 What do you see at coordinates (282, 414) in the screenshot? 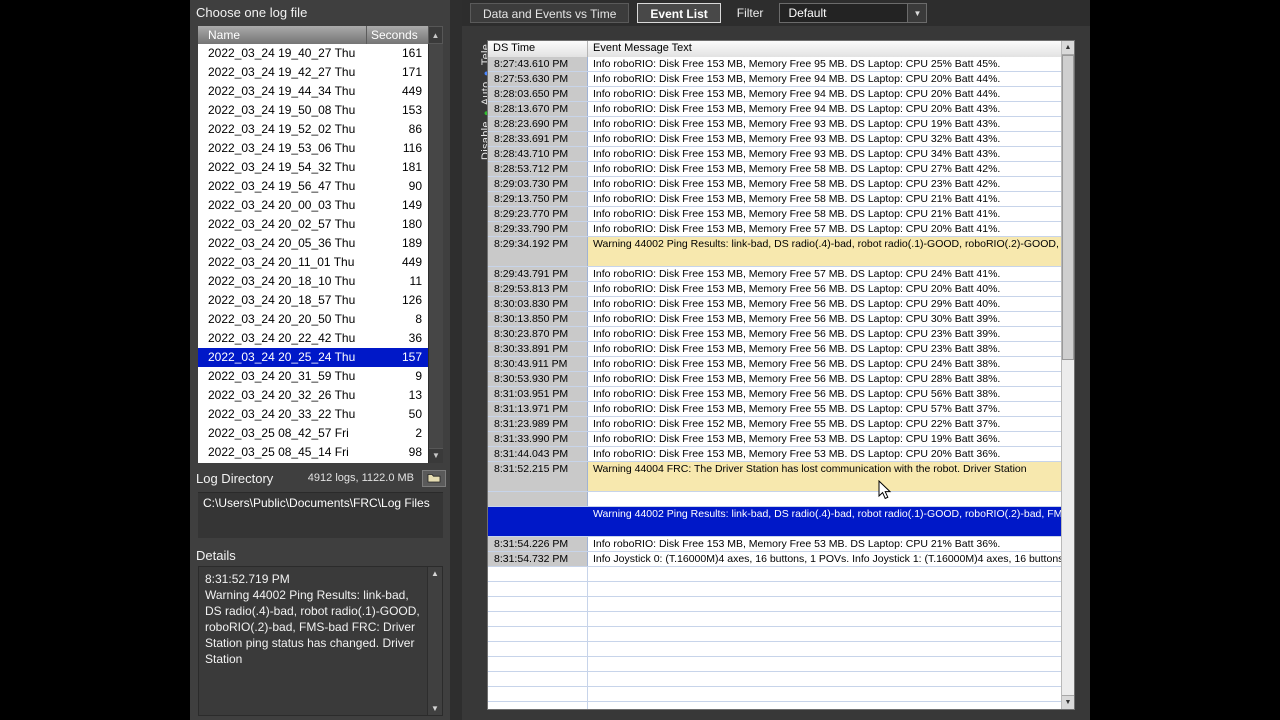
I see `log-file-name: 2022_03_24 20_33_22 Thu` at bounding box center [282, 414].